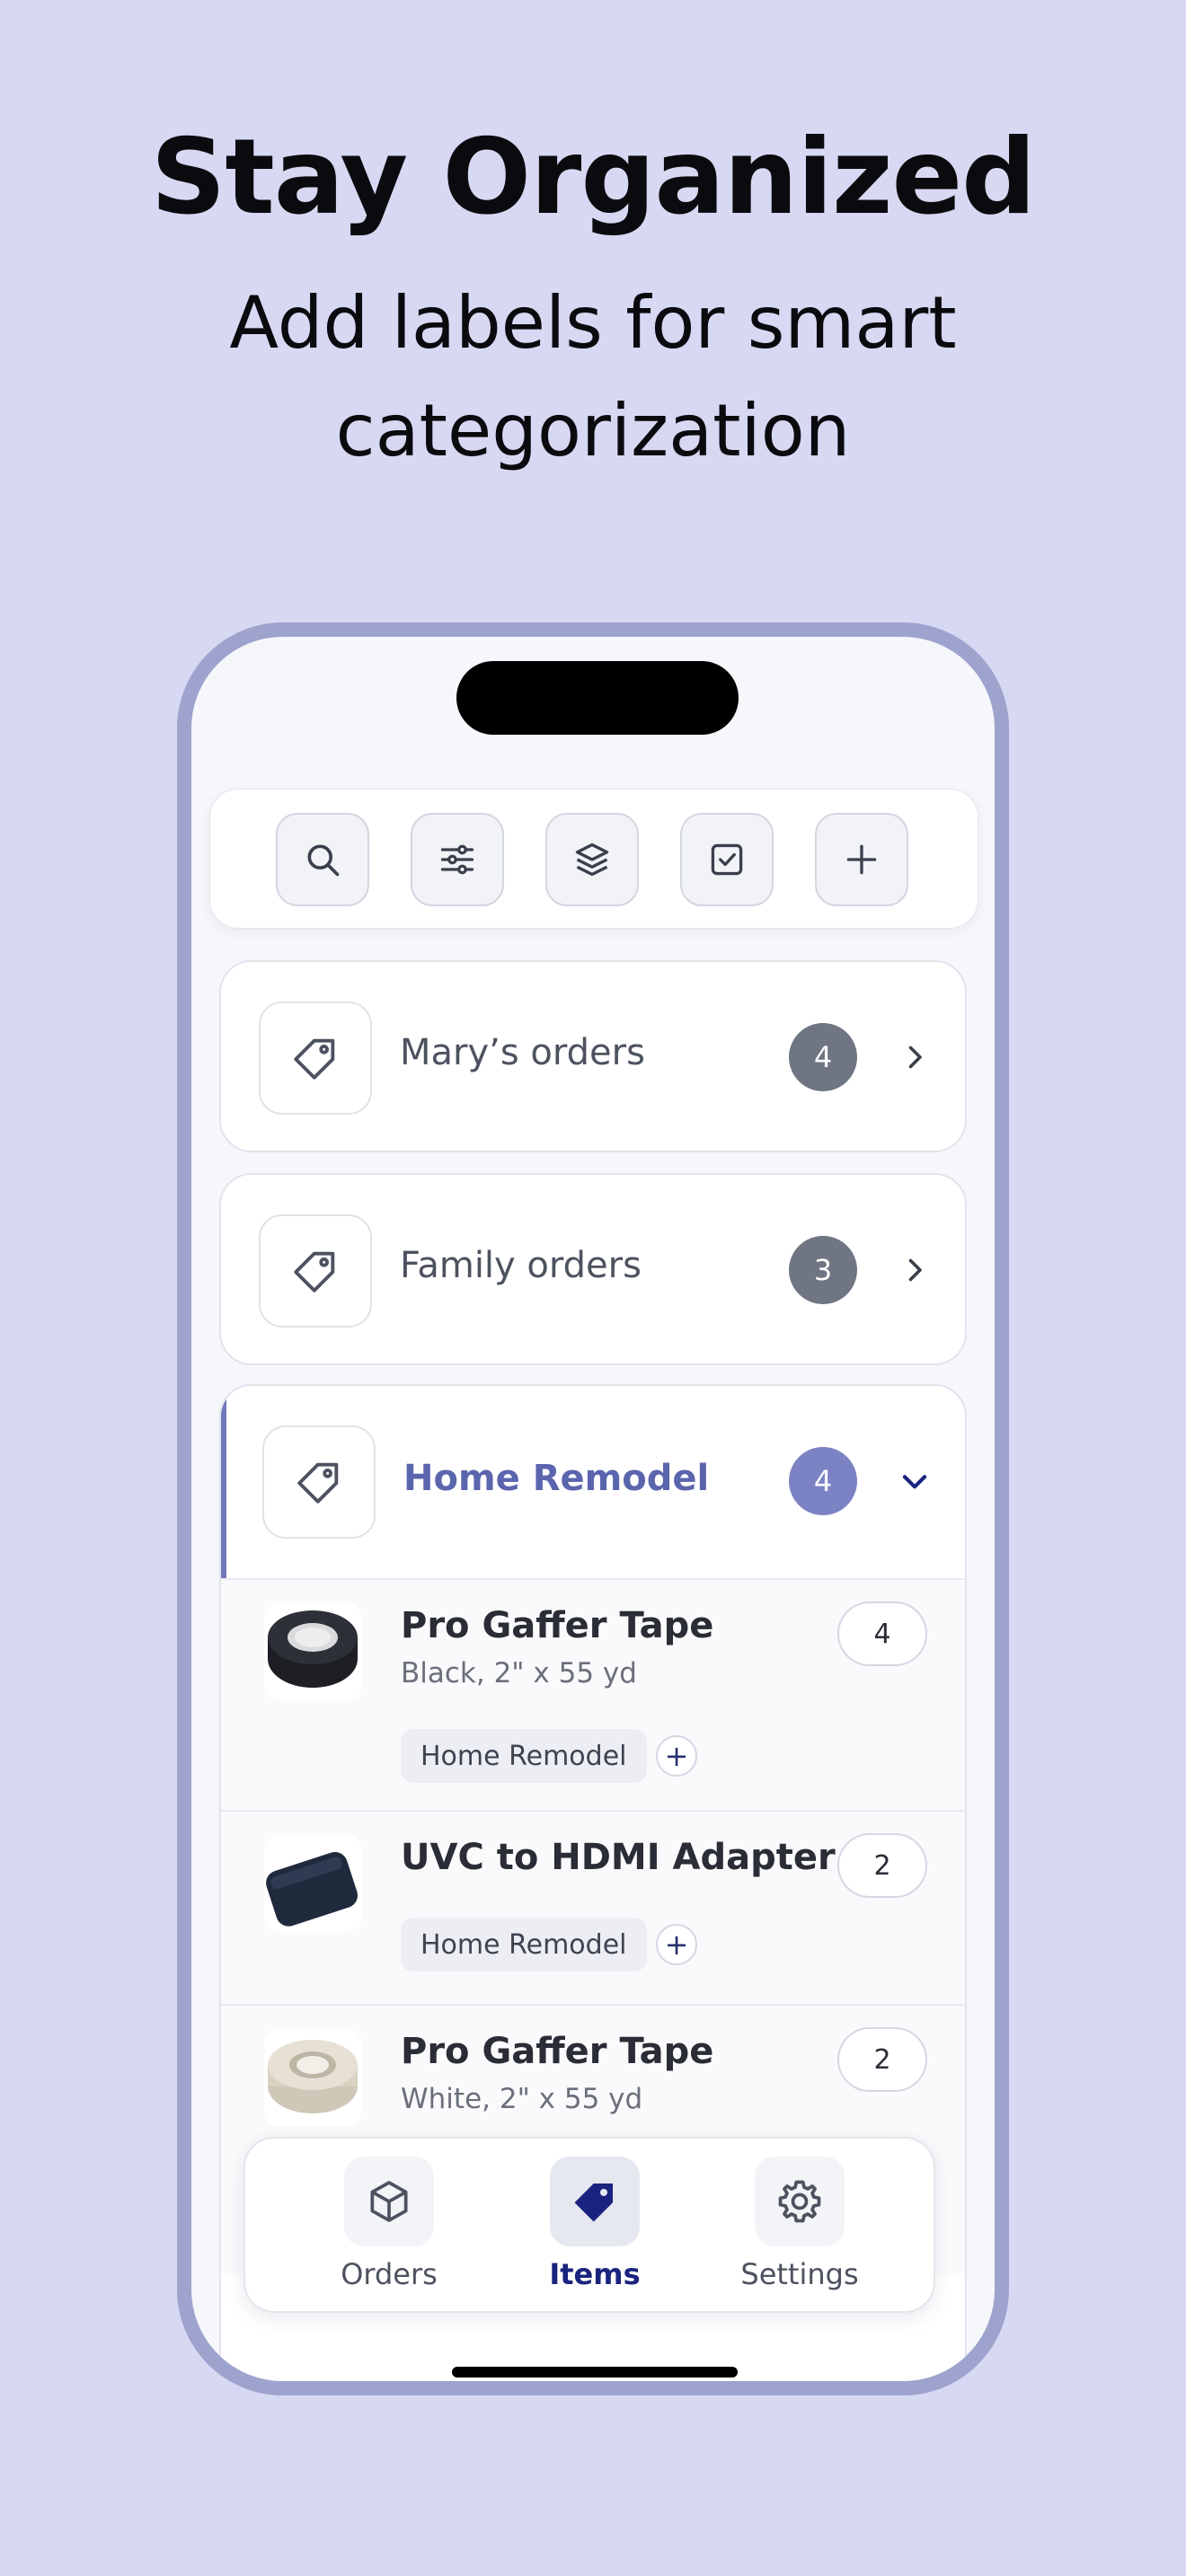  What do you see at coordinates (556, 1478) in the screenshot?
I see `label-name: Home Remodel` at bounding box center [556, 1478].